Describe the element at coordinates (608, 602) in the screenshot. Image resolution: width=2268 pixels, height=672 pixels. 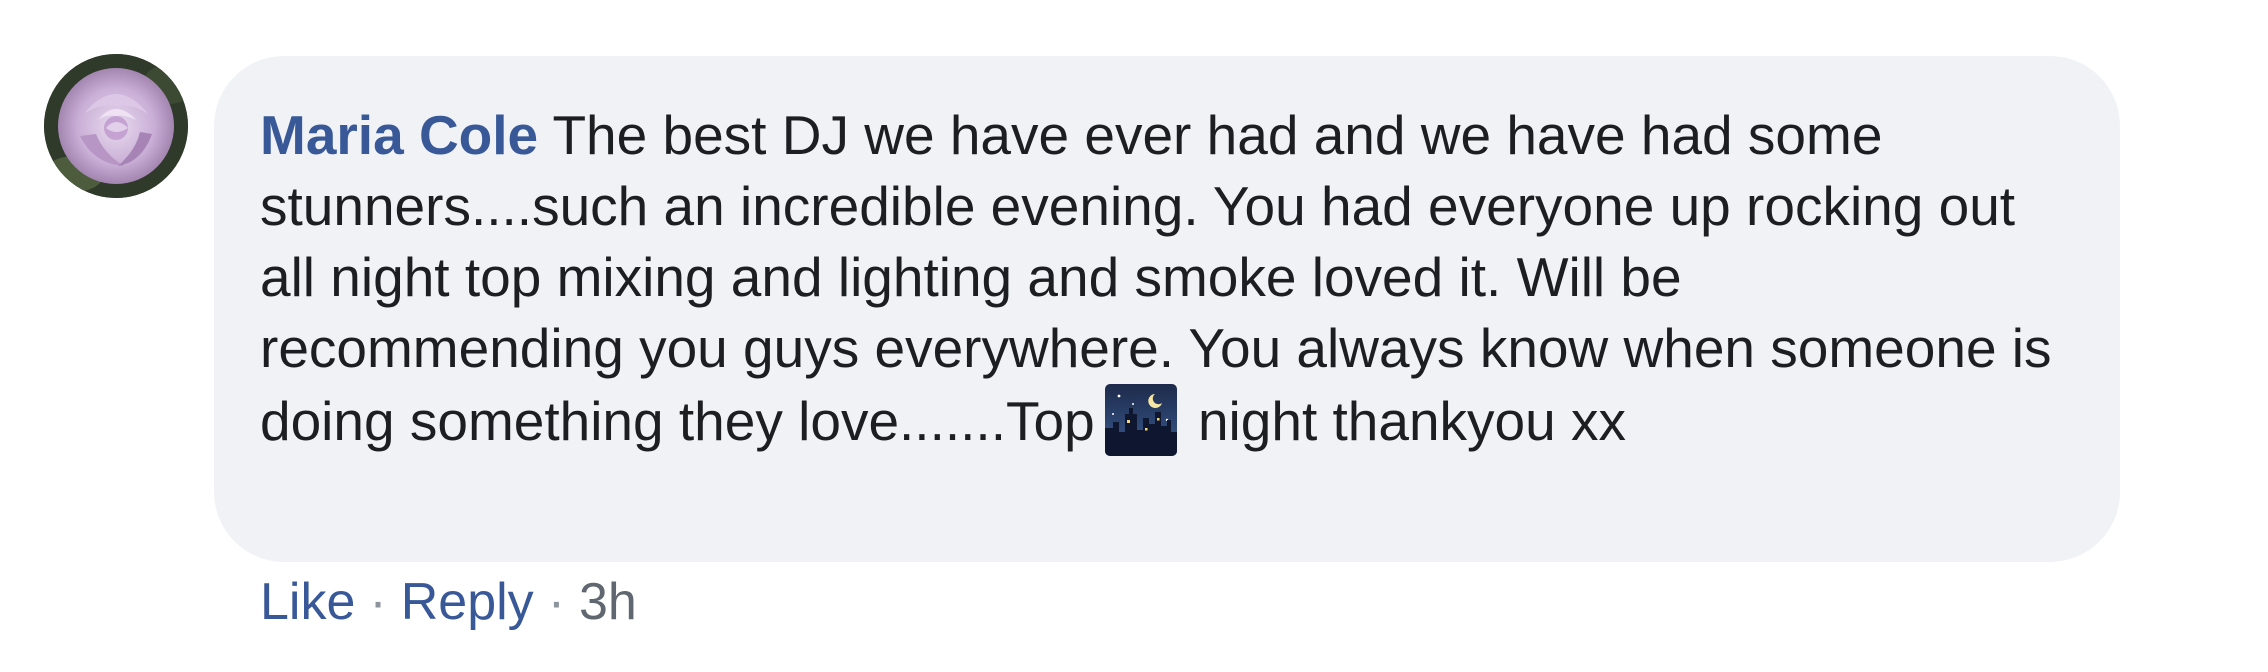
I see `comment-timestamp: 3h` at that location.